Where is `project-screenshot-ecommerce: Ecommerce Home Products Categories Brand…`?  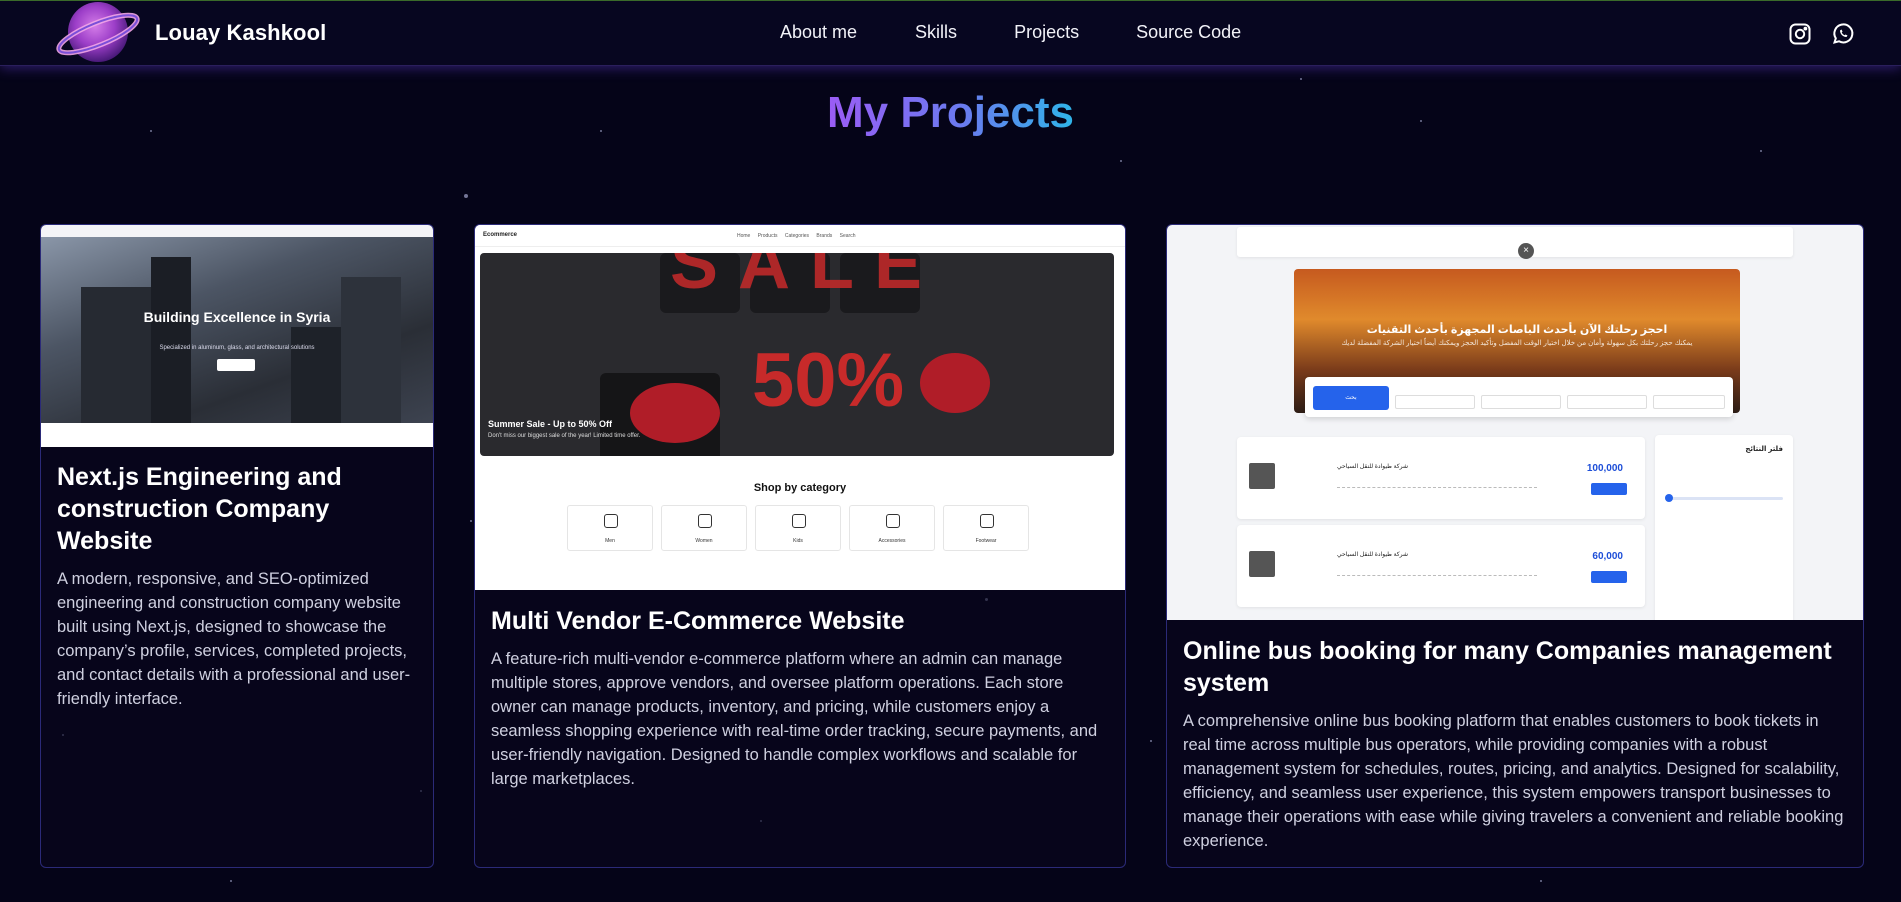 project-screenshot-ecommerce: Ecommerce Home Products Categories Brand… is located at coordinates (800, 407).